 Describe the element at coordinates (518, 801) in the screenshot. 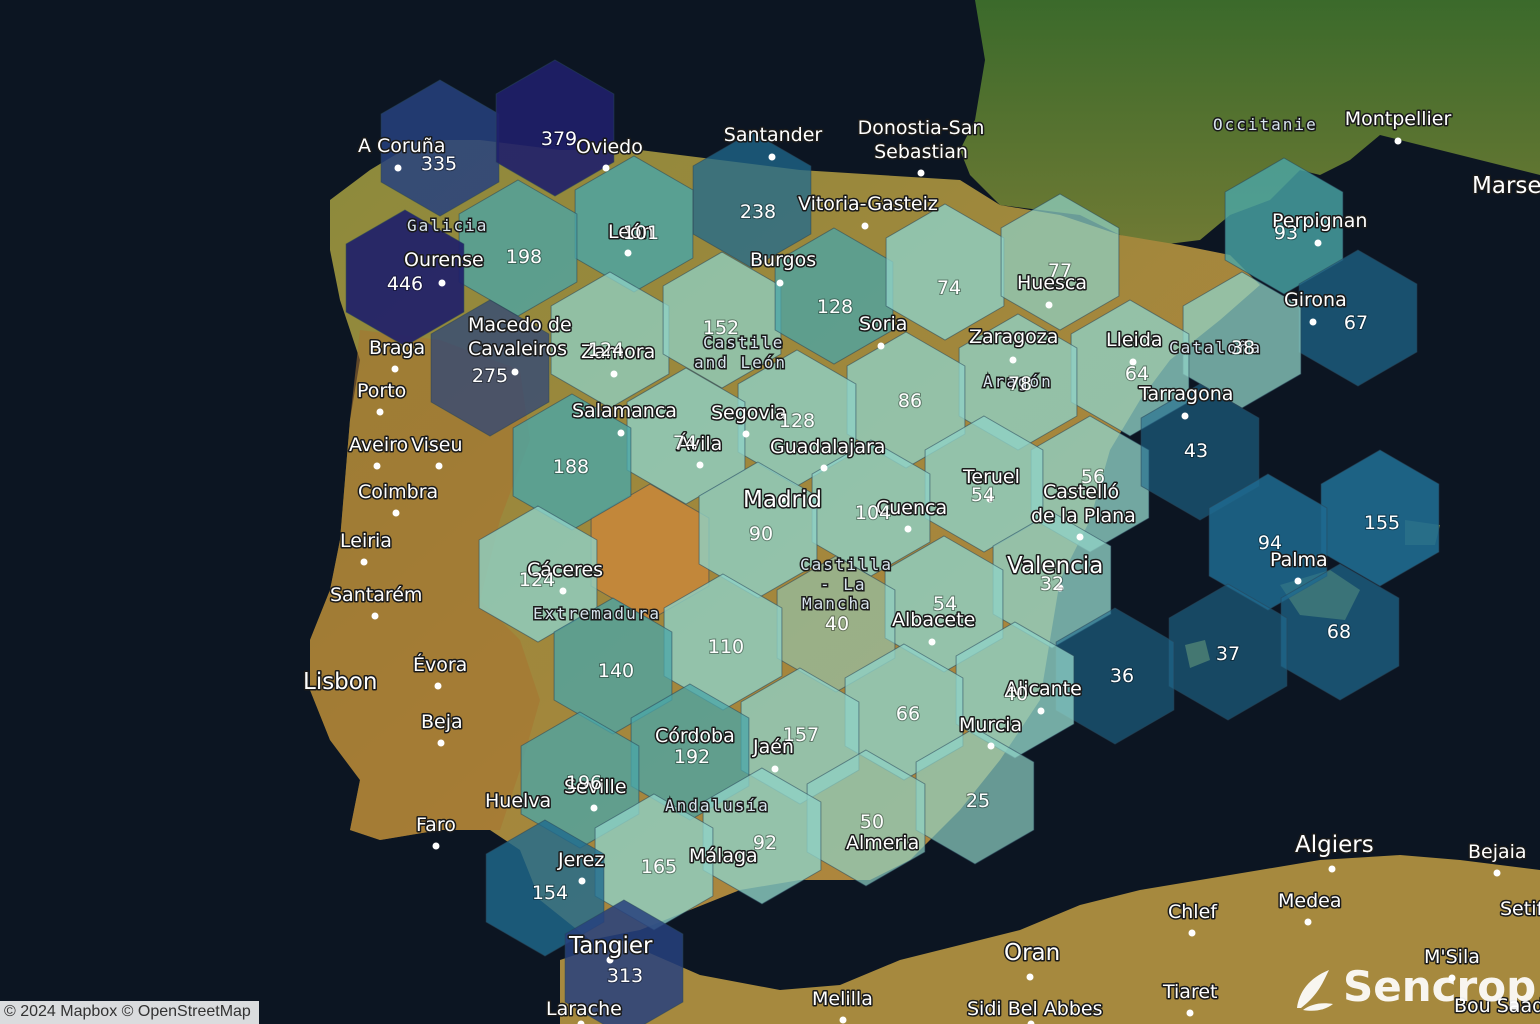

I see `city-label: Huelva` at that location.